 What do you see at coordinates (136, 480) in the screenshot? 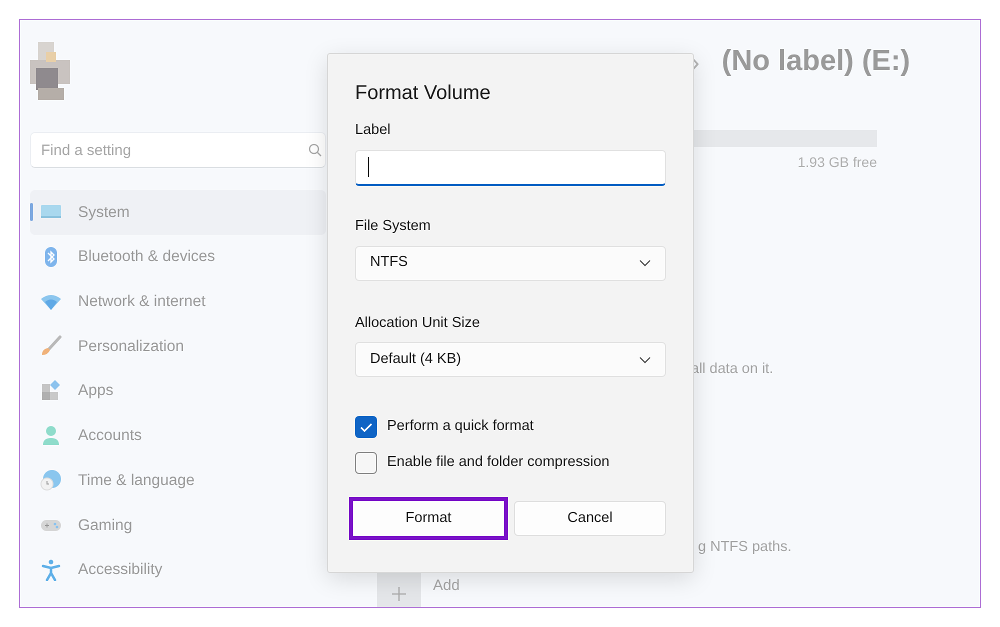
I see `sidebar-item-label: Time & language` at bounding box center [136, 480].